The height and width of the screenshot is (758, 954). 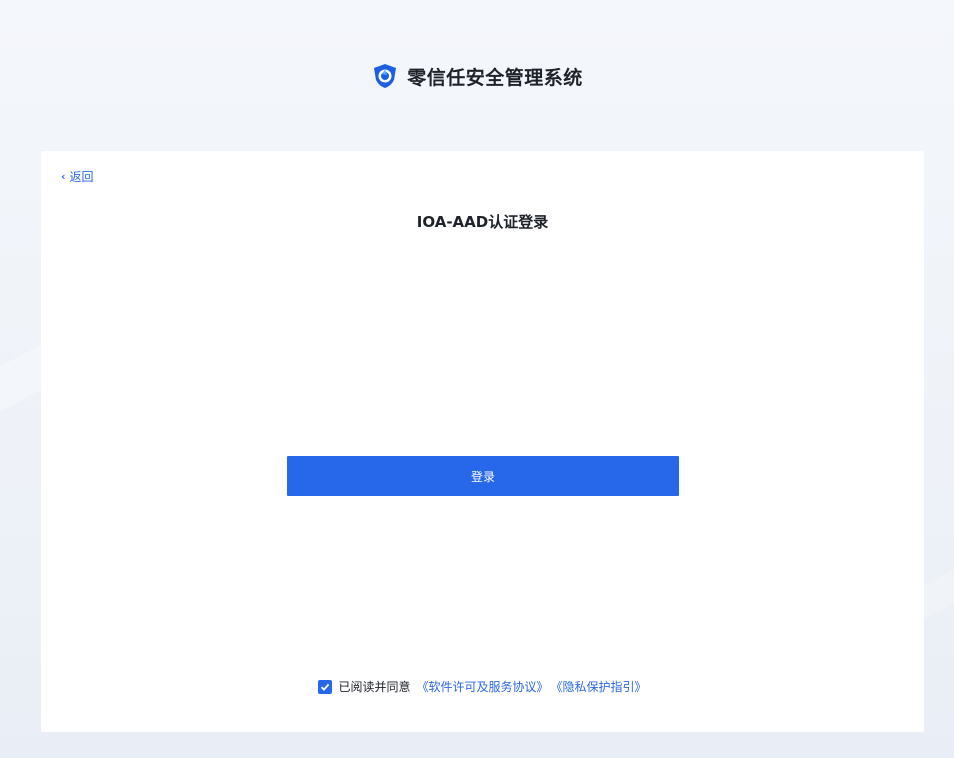 I want to click on agreement-row: 已阅读并同意 《软件许可及服务协议》 《隐私保护指引》, so click(x=482, y=686).